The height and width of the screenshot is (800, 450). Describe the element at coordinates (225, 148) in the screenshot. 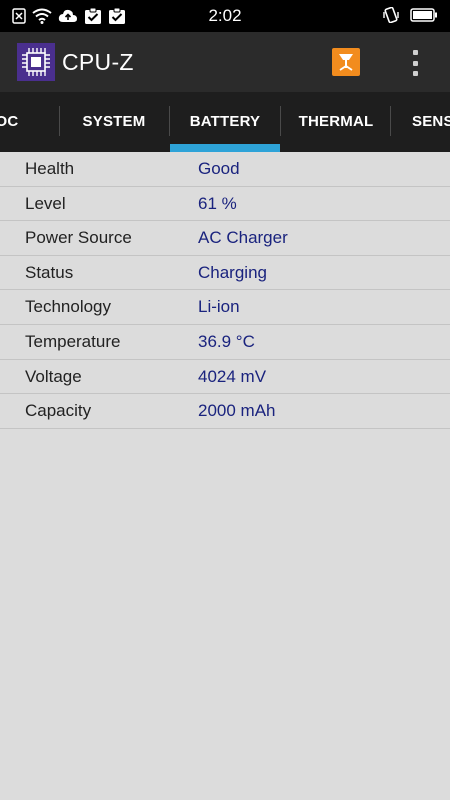

I see `tab-indicator` at that location.